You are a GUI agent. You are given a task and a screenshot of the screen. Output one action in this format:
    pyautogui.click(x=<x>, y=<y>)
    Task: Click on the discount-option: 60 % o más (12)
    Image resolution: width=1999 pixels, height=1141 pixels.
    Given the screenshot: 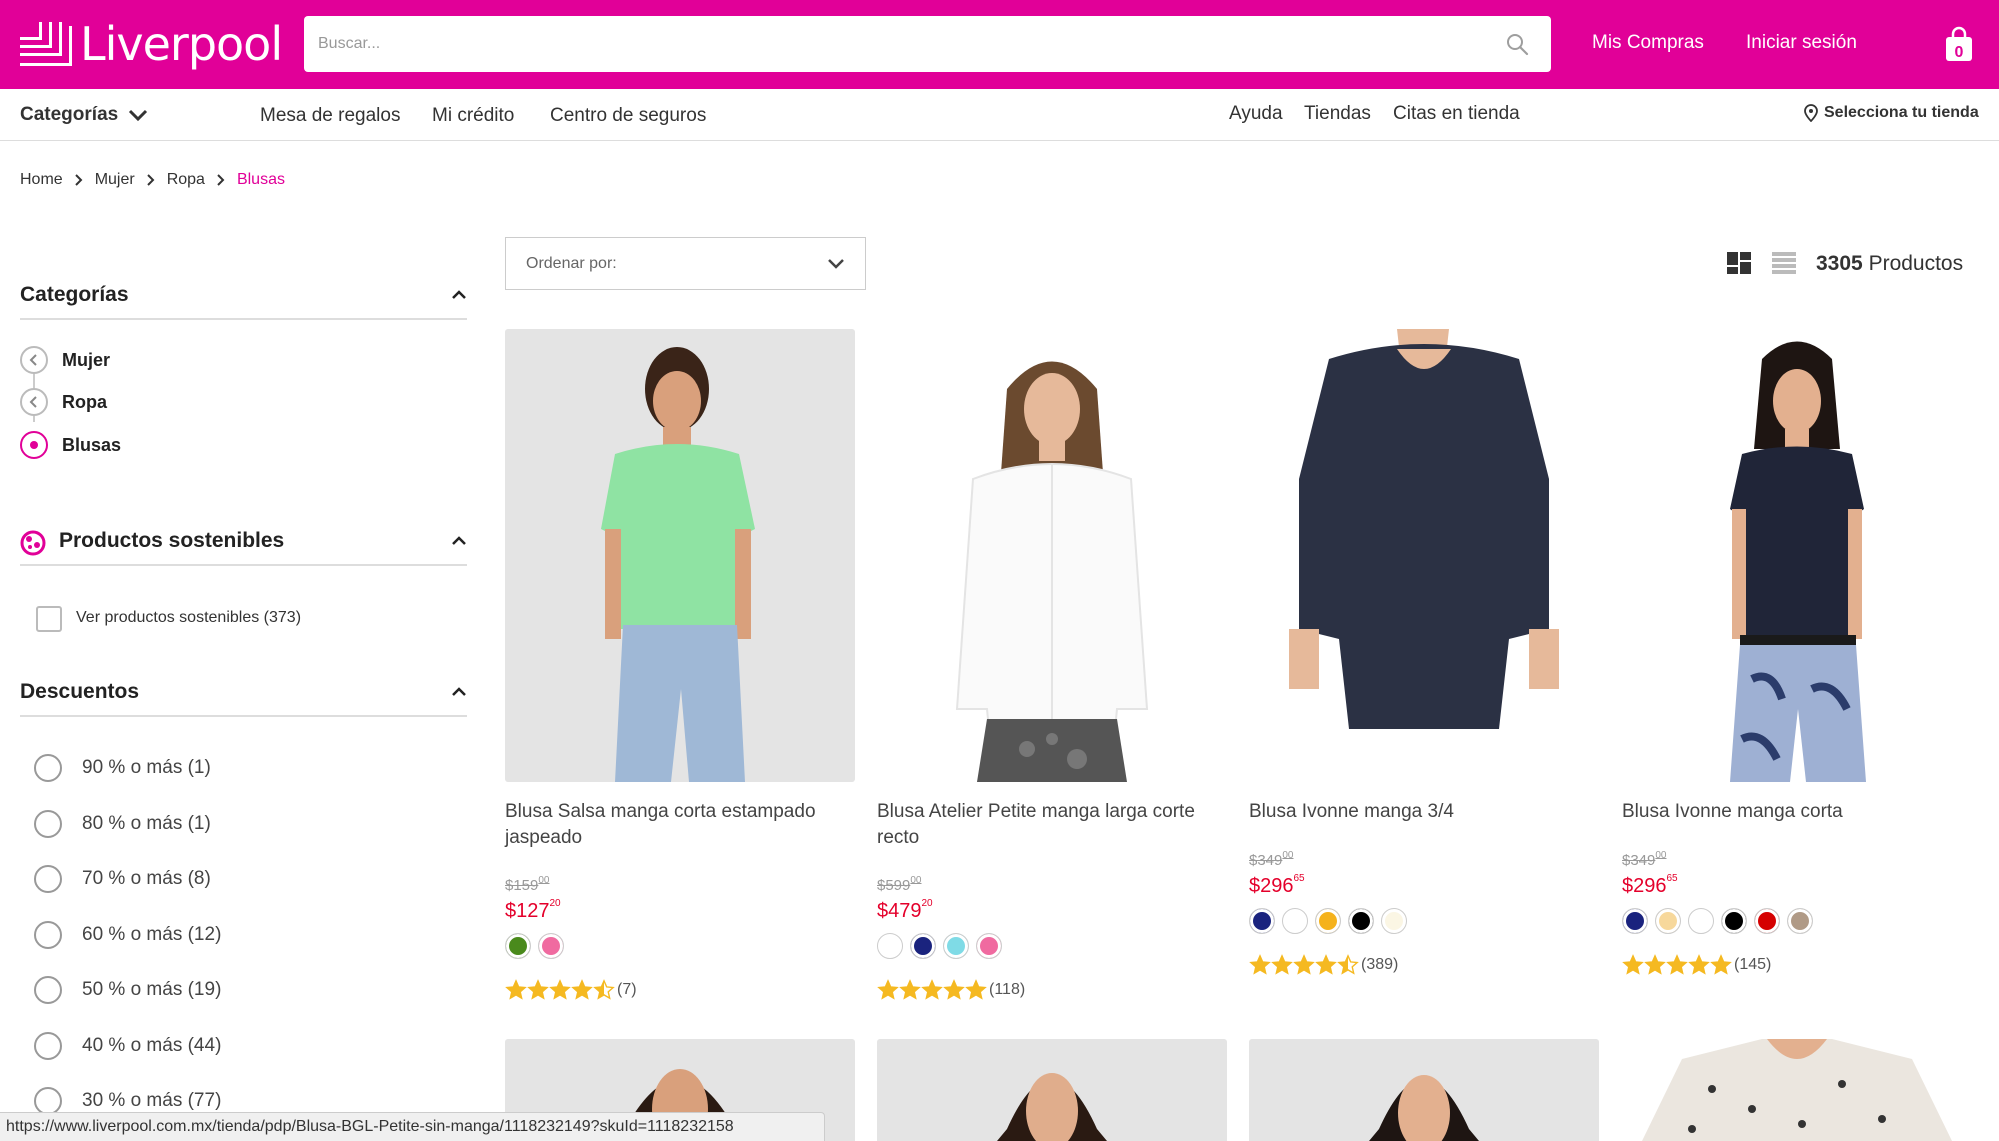 What is the action you would take?
    pyautogui.click(x=127, y=935)
    